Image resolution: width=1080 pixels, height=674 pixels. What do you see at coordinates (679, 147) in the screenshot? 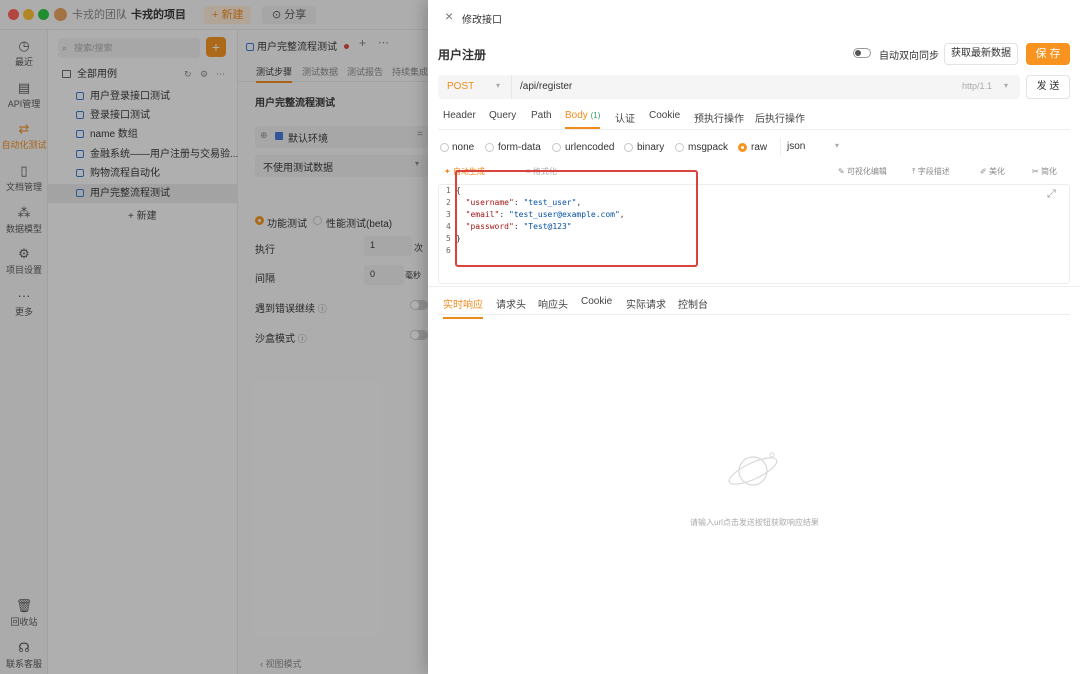
I see `radio-msgpack` at bounding box center [679, 147].